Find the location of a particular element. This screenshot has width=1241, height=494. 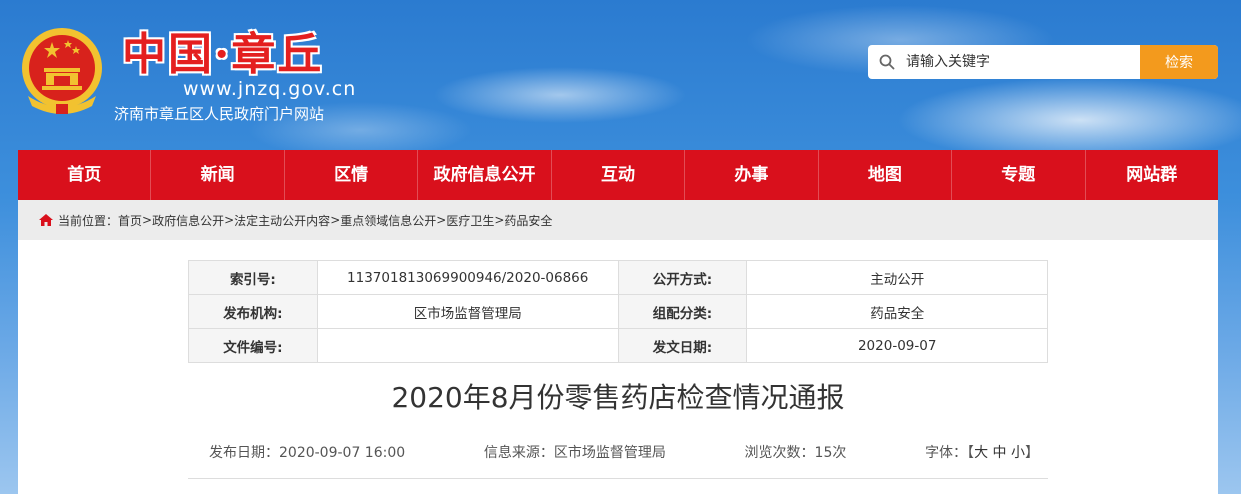

site-logo-text: 中国·章丘 is located at coordinates (223, 54).